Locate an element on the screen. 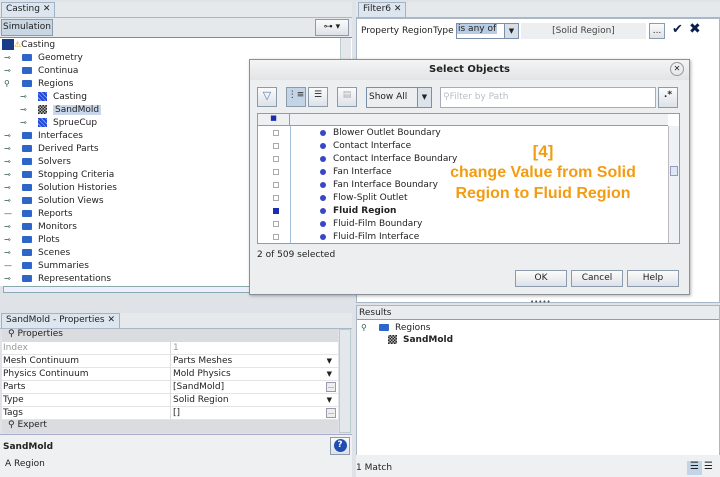 Image resolution: width=720 pixels, height=477 pixels. tree-item: ⊸ Continua is located at coordinates (41, 70).